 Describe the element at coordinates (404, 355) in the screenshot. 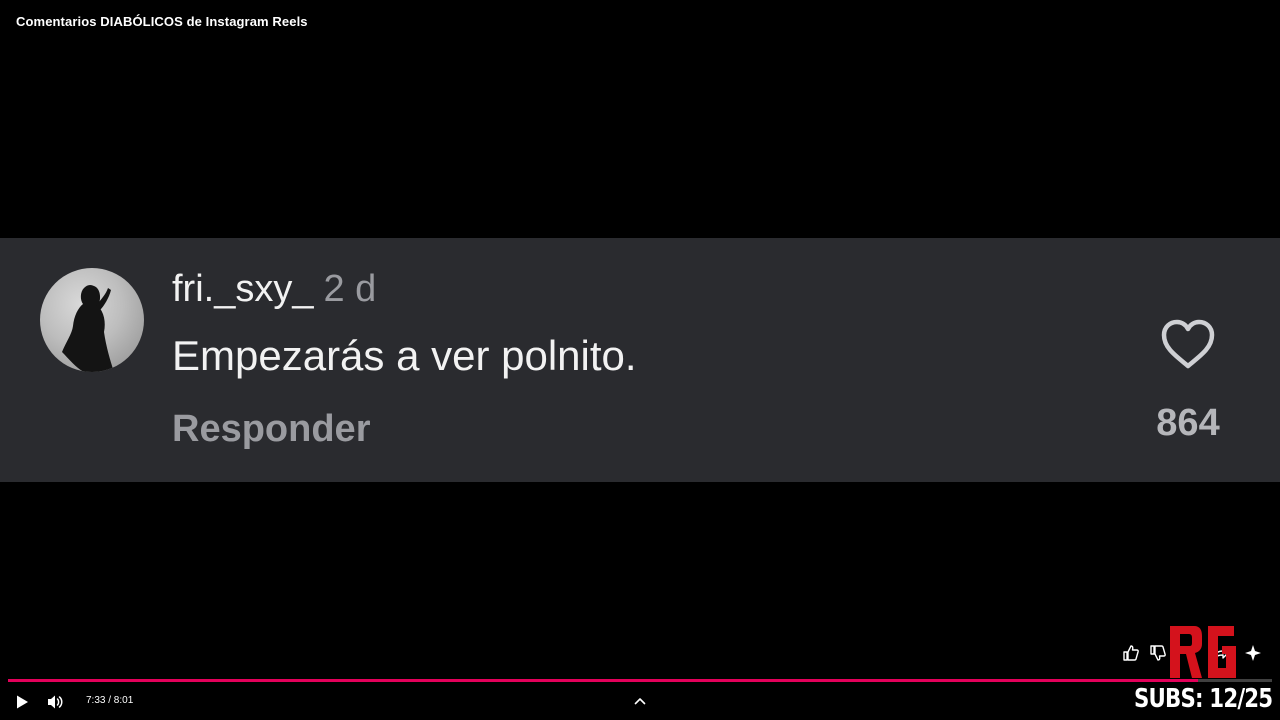

I see `comment-text: Empezarás a ver polnito.` at that location.